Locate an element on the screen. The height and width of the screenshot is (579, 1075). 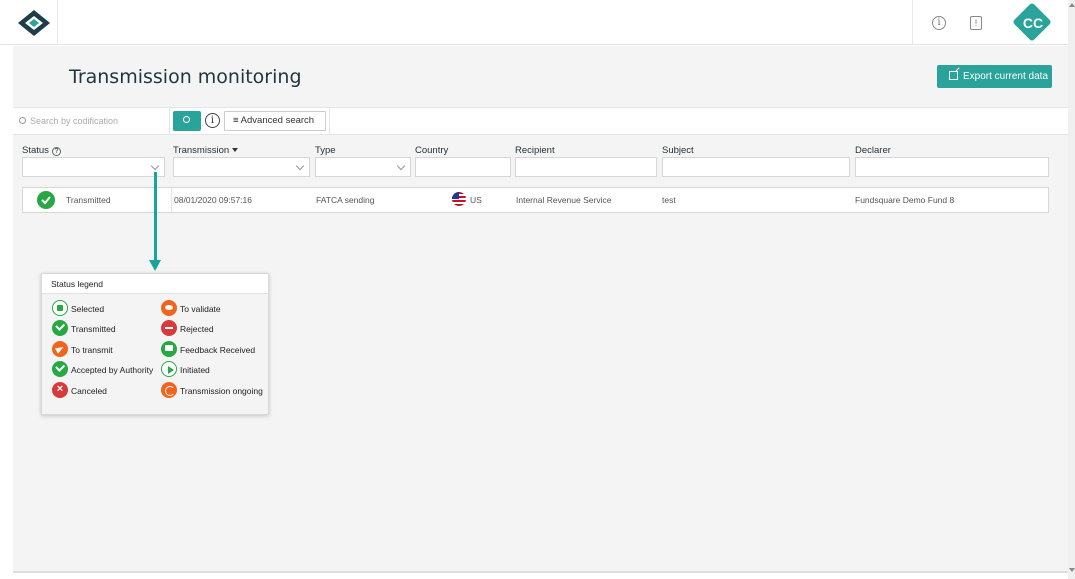
transmitted-icon is located at coordinates (60, 328).